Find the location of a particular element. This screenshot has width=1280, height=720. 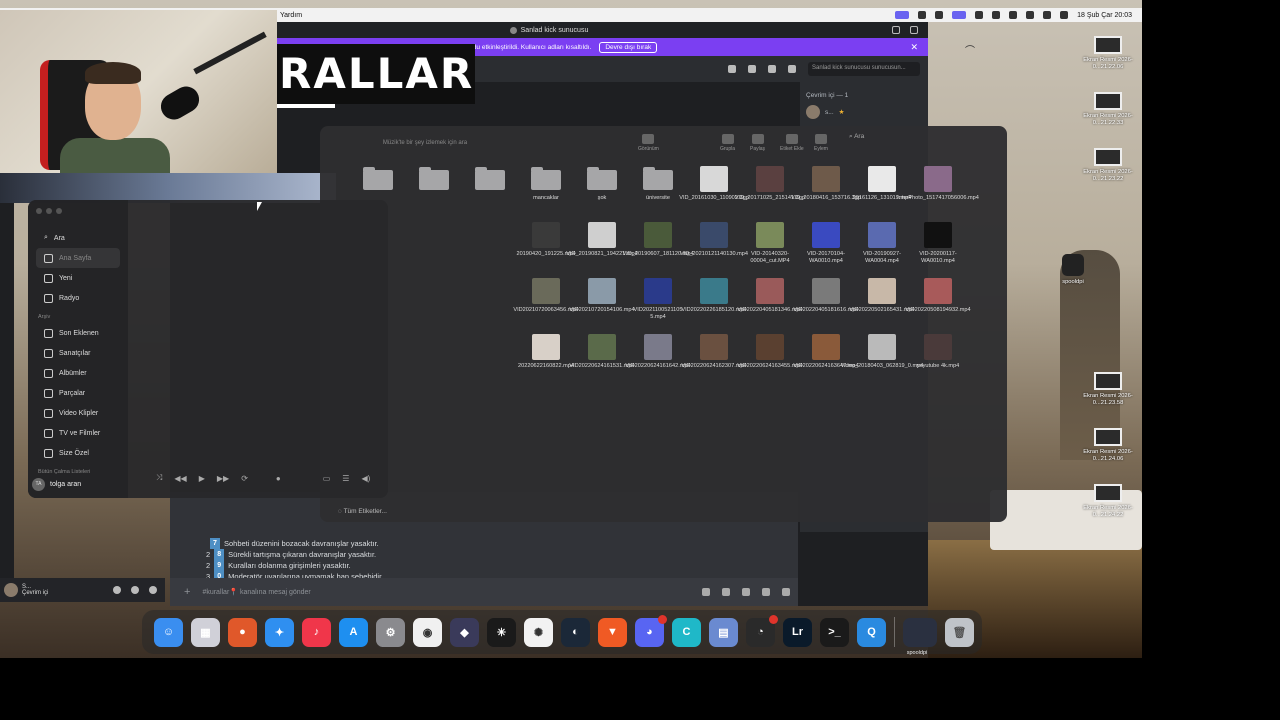

close-icon: ✕ is located at coordinates (914, 47).